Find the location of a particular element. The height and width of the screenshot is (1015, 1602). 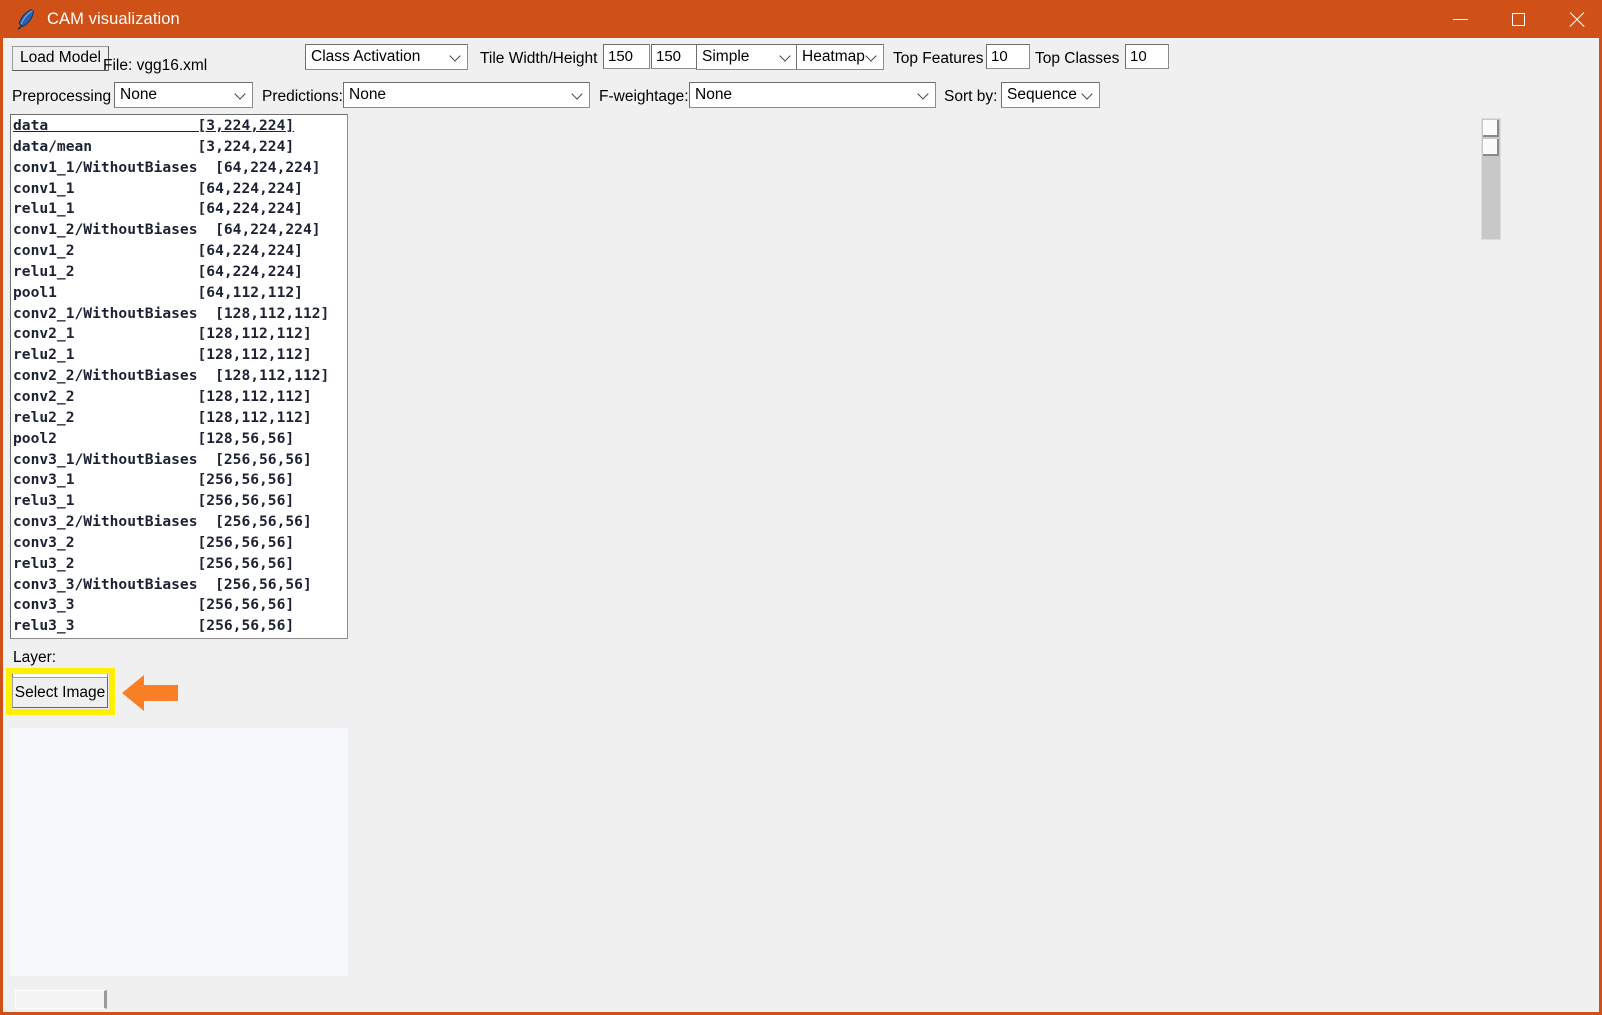

layer-list-item: relu2_1 [128,112,112] is located at coordinates (180, 355).